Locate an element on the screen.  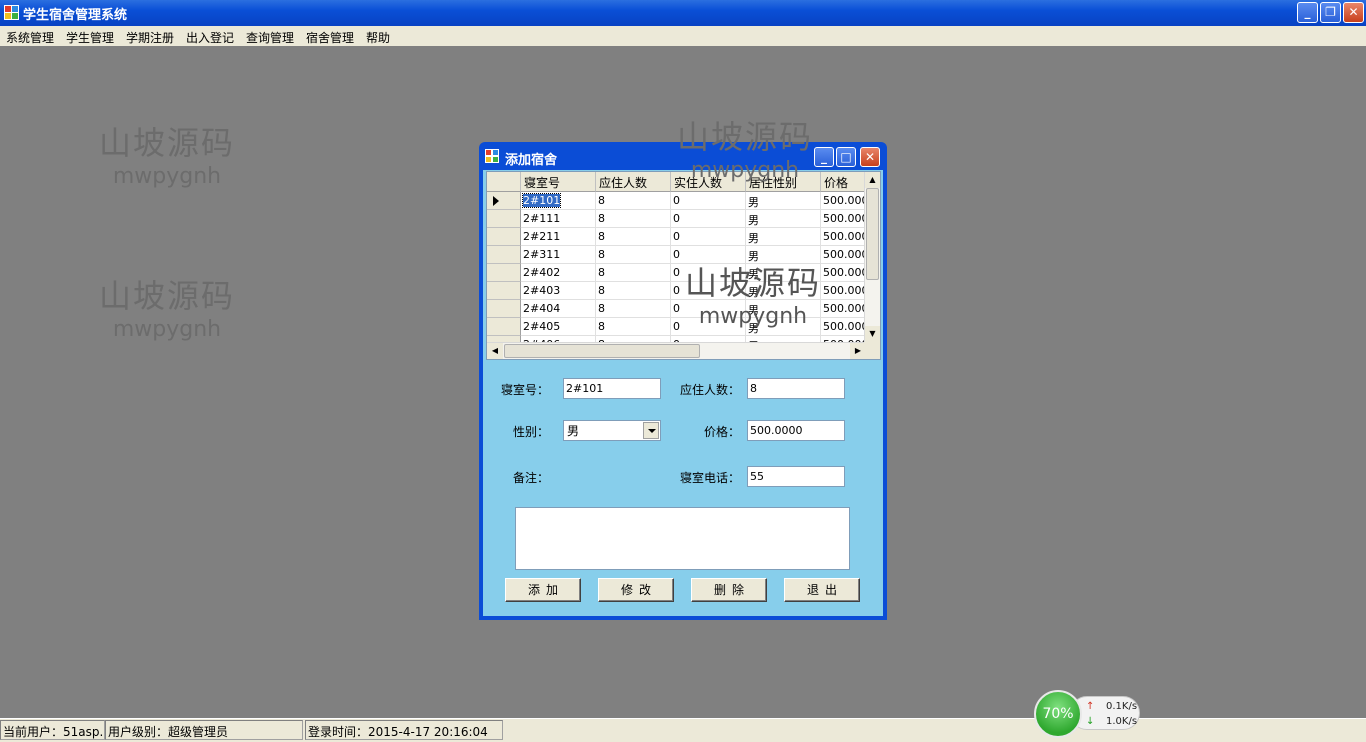
phone-input is located at coordinates (796, 476).